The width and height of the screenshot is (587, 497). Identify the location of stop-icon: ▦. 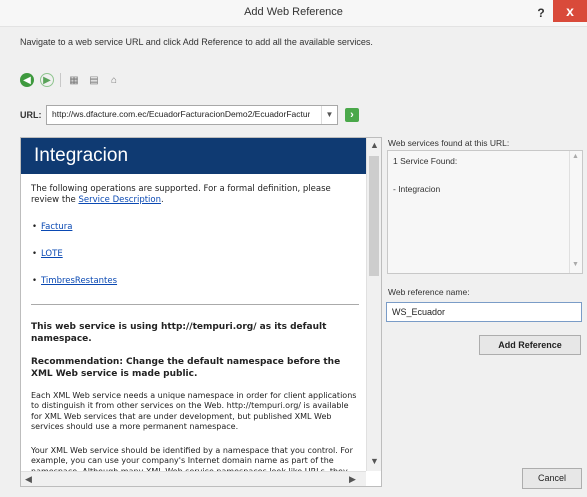
(74, 80).